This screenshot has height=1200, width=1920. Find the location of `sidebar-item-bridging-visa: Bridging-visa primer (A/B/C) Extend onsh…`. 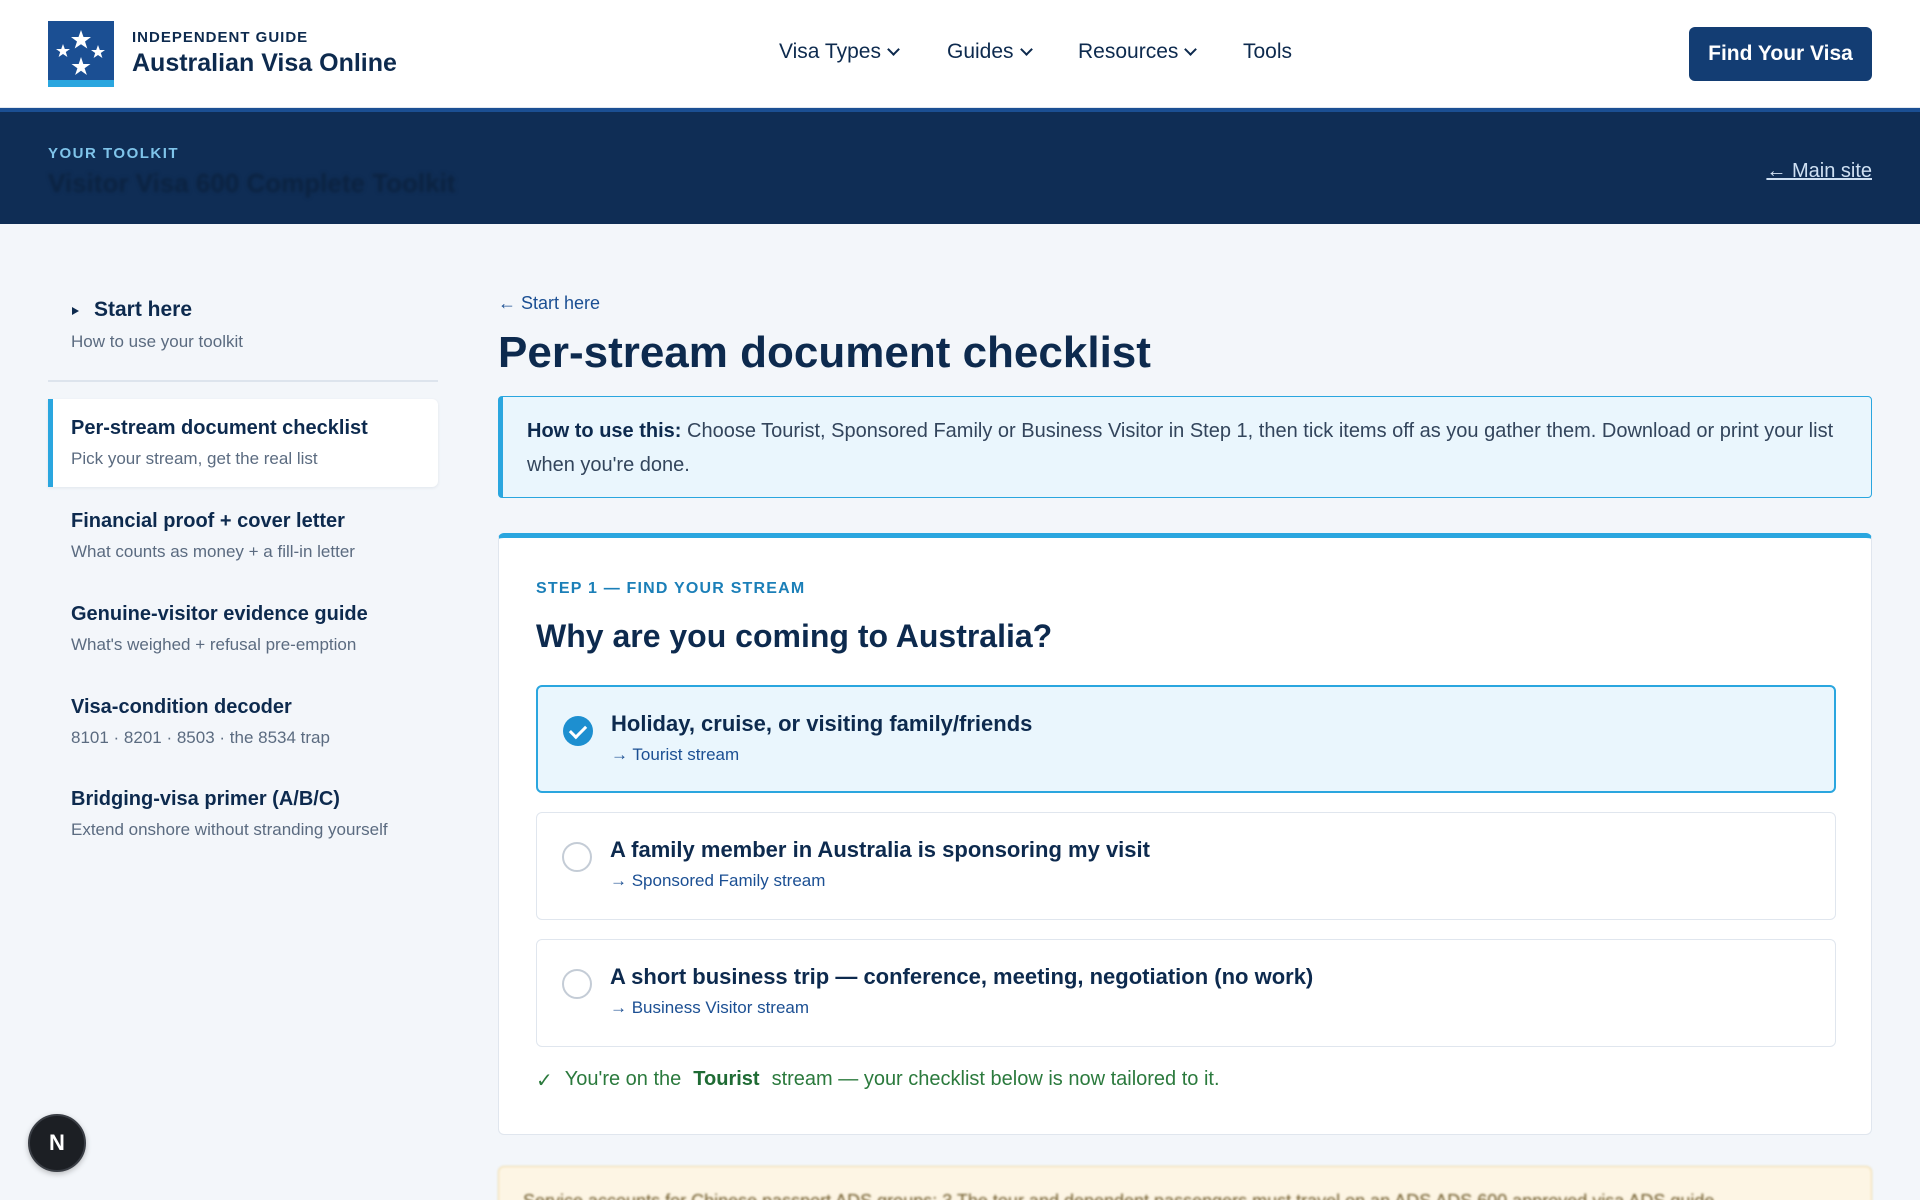

sidebar-item-bridging-visa: Bridging-visa primer (A/B/C) Extend onsh… is located at coordinates (243, 814).